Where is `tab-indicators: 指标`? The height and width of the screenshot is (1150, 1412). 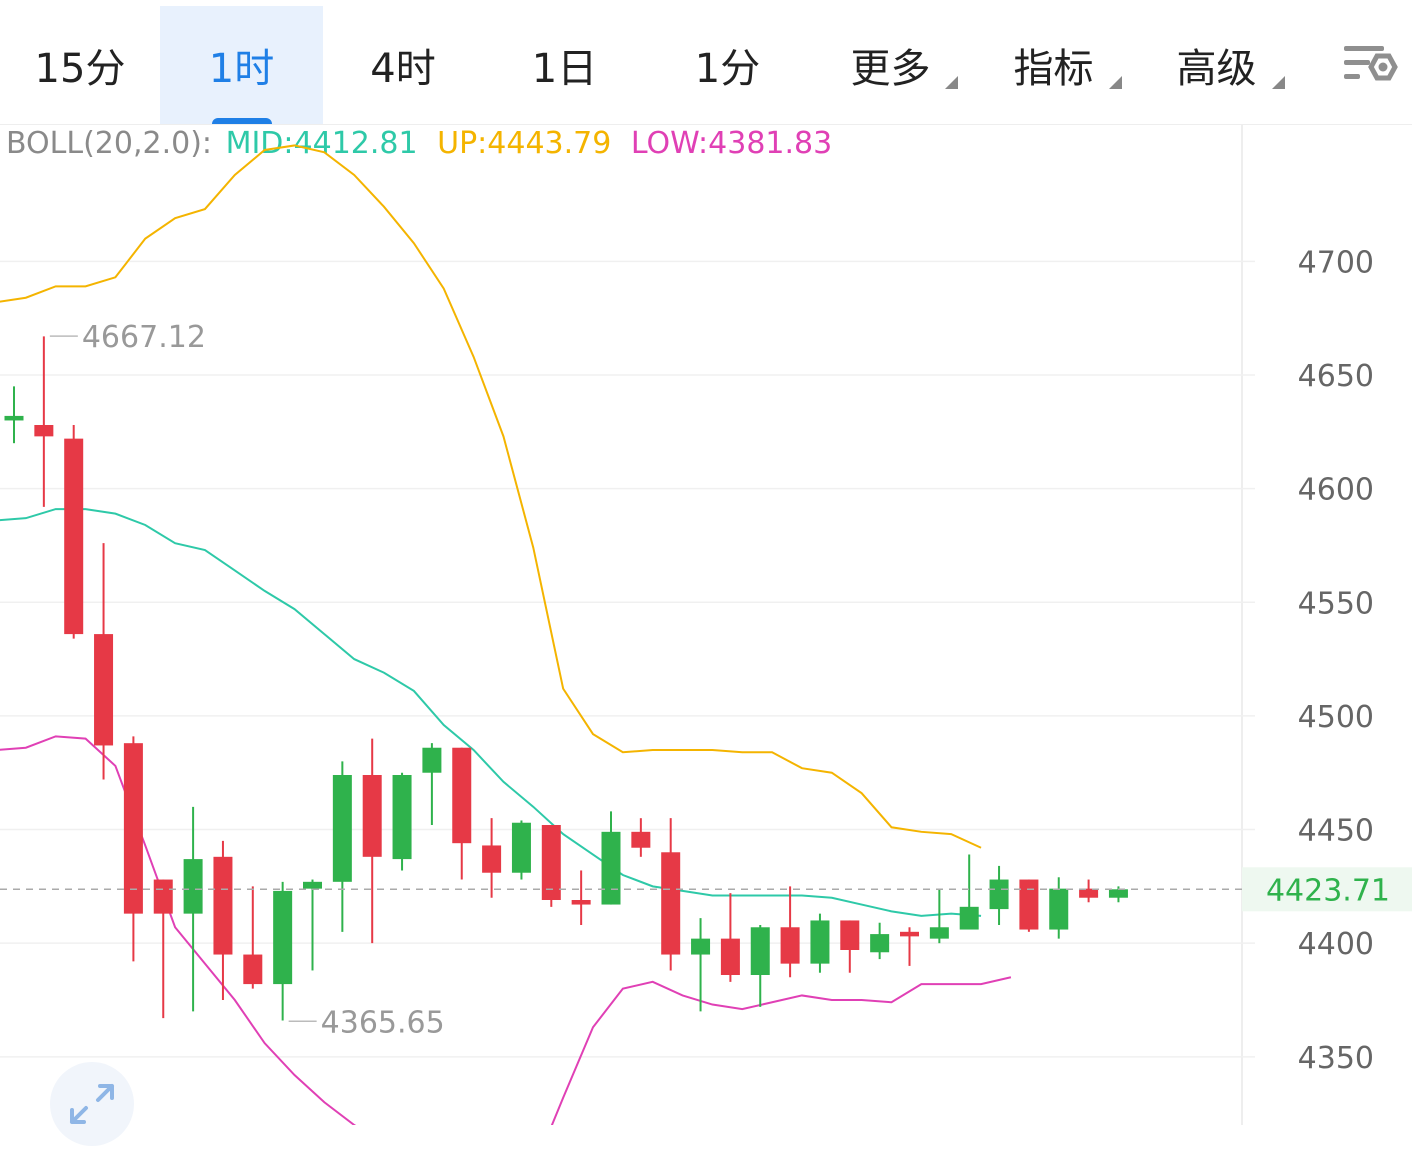
tab-indicators: 指标 is located at coordinates (1053, 65).